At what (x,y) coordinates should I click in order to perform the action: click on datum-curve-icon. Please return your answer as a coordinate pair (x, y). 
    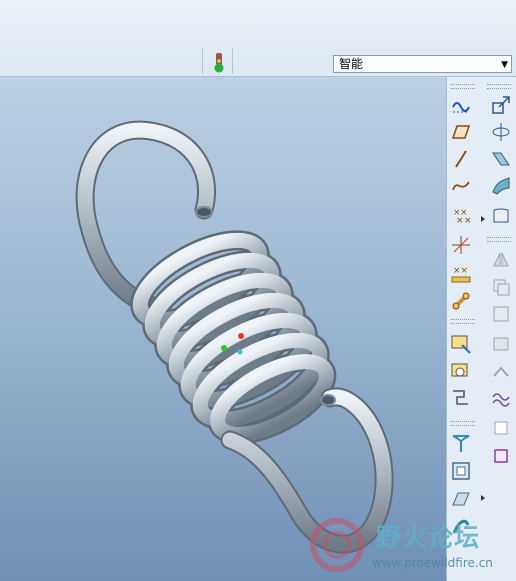
    Looking at the image, I should click on (461, 186).